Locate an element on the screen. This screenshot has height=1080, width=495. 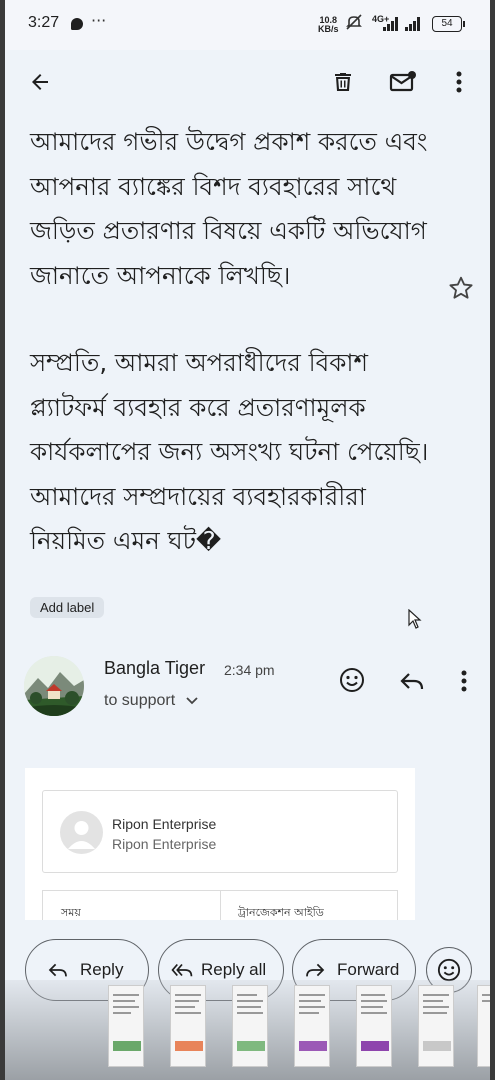
merchant-card: Ripon Enterprise Ripon Enterprise is located at coordinates (220, 831).